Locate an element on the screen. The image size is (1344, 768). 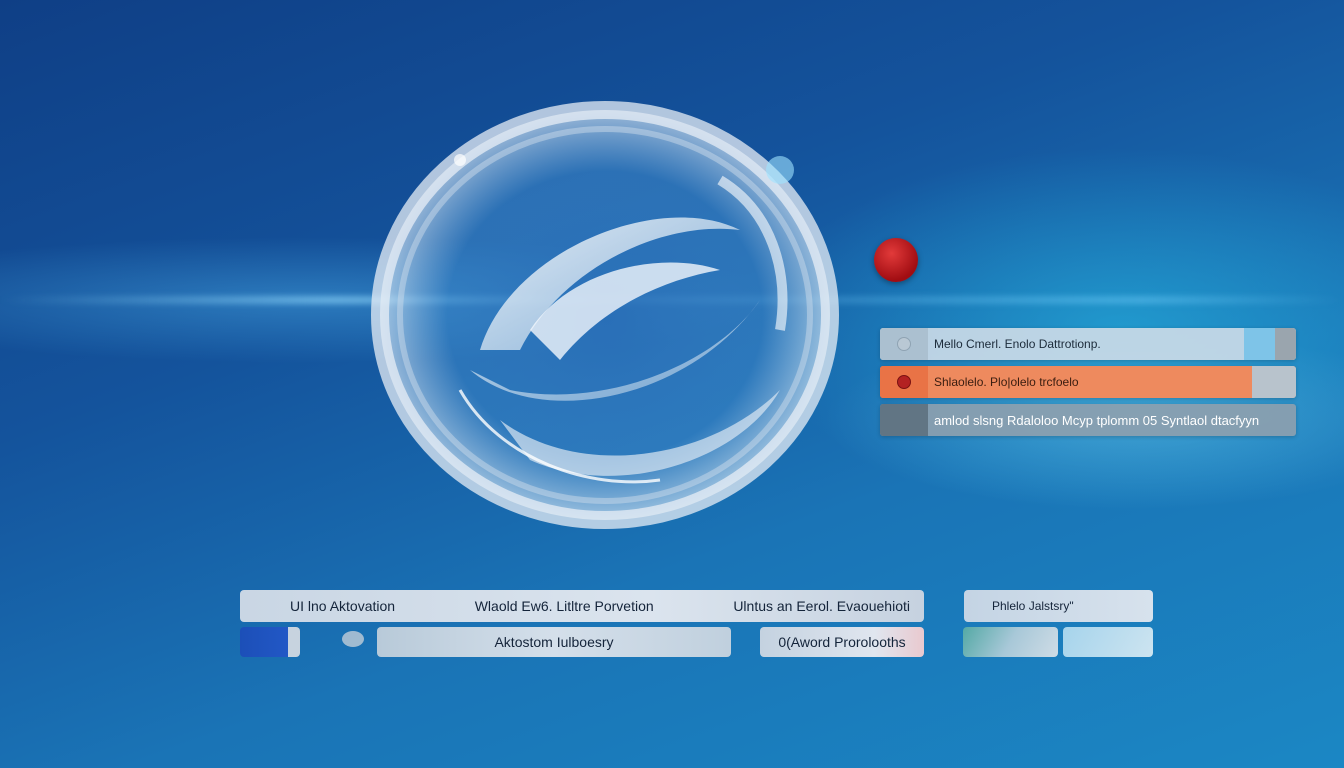
circle-icon is located at coordinates (904, 344).